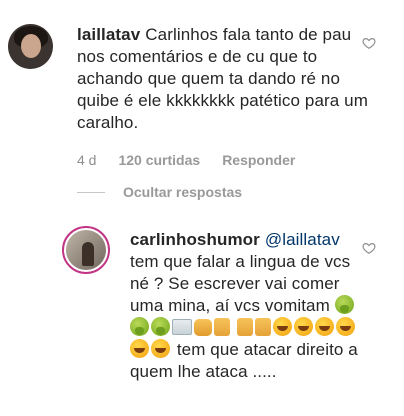 The width and height of the screenshot is (404, 416). Describe the element at coordinates (203, 327) in the screenshot. I see `fist-emoji-icon` at that location.